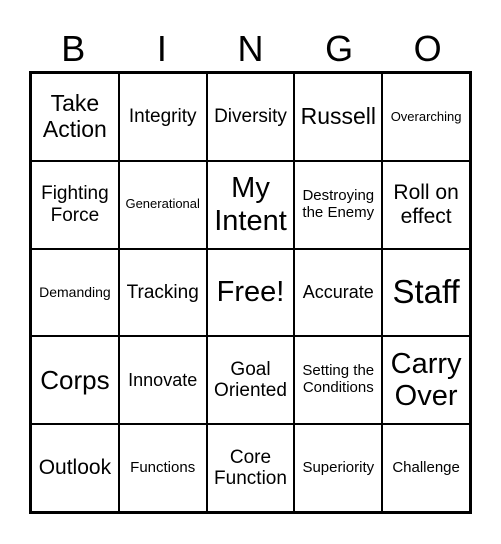 The image size is (501, 544). I want to click on bingo-cell: Demanding, so click(75, 292).